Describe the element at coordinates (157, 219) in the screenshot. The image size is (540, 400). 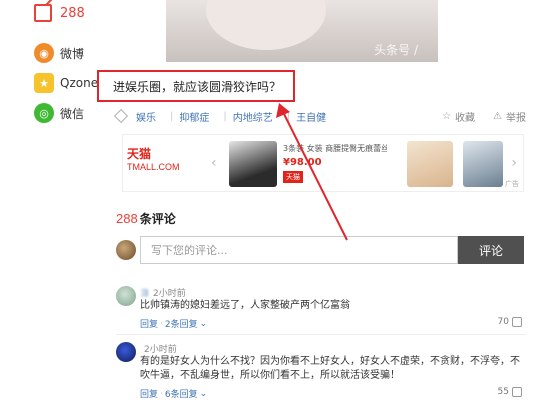
I see `comments-header-label: 条评论` at that location.